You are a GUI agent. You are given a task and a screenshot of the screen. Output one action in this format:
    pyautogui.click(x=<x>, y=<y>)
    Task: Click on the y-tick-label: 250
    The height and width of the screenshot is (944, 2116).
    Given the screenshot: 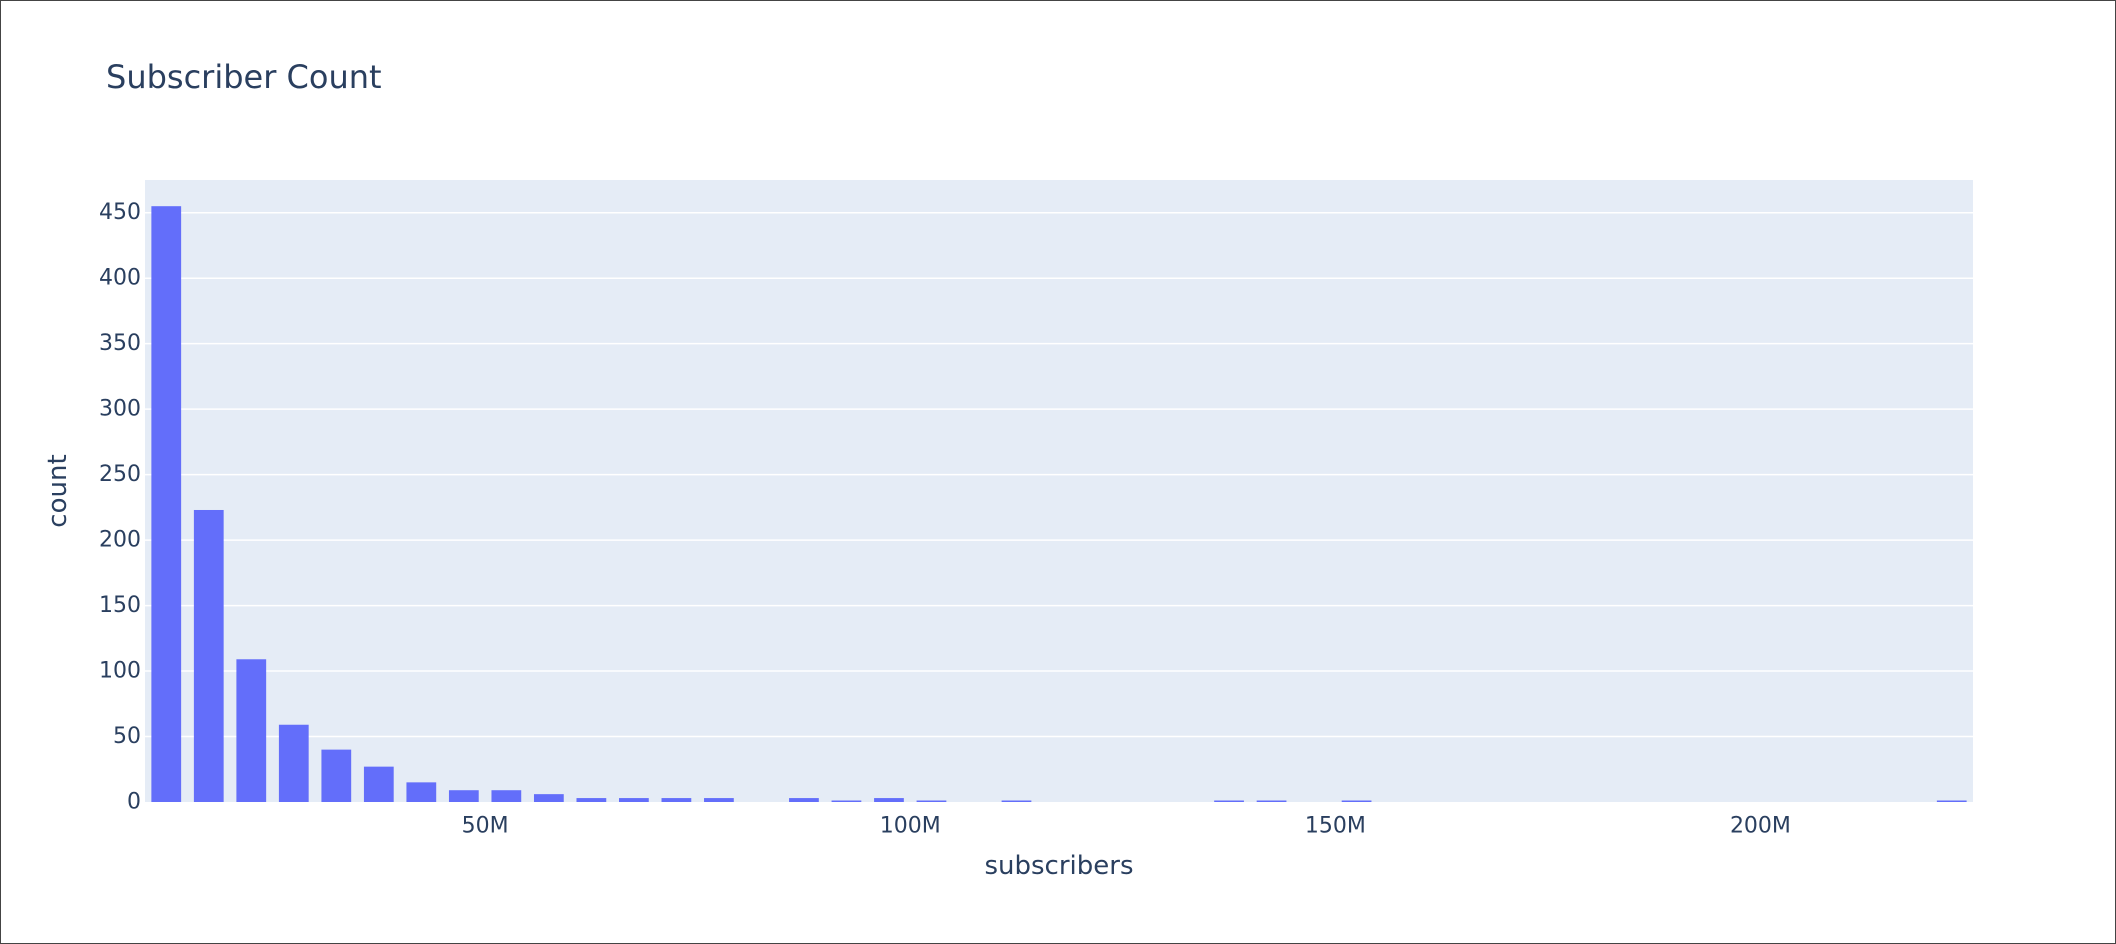 What is the action you would take?
    pyautogui.click(x=120, y=474)
    